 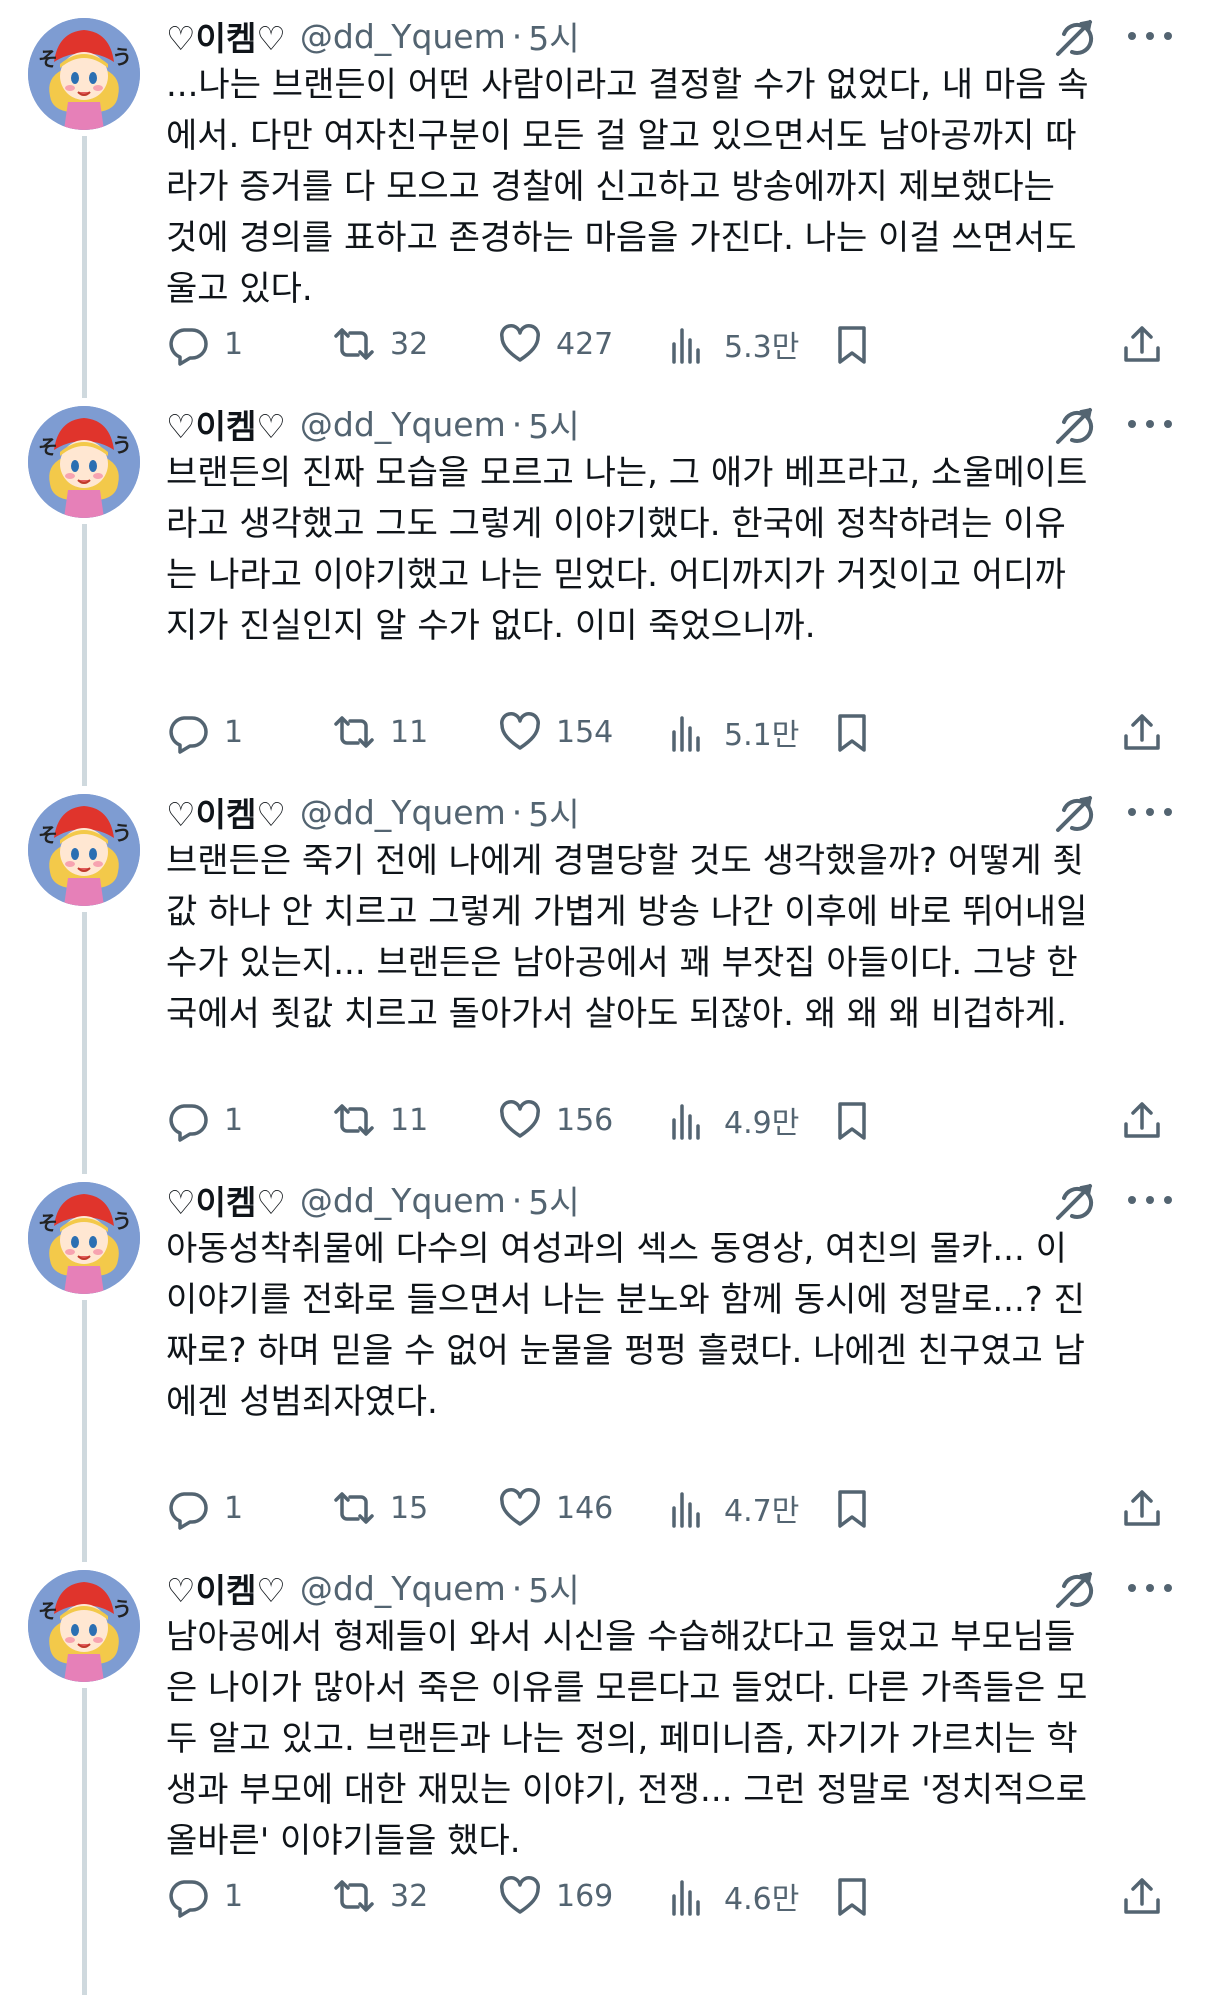 I want to click on views-button: 5.1만, so click(x=732, y=732).